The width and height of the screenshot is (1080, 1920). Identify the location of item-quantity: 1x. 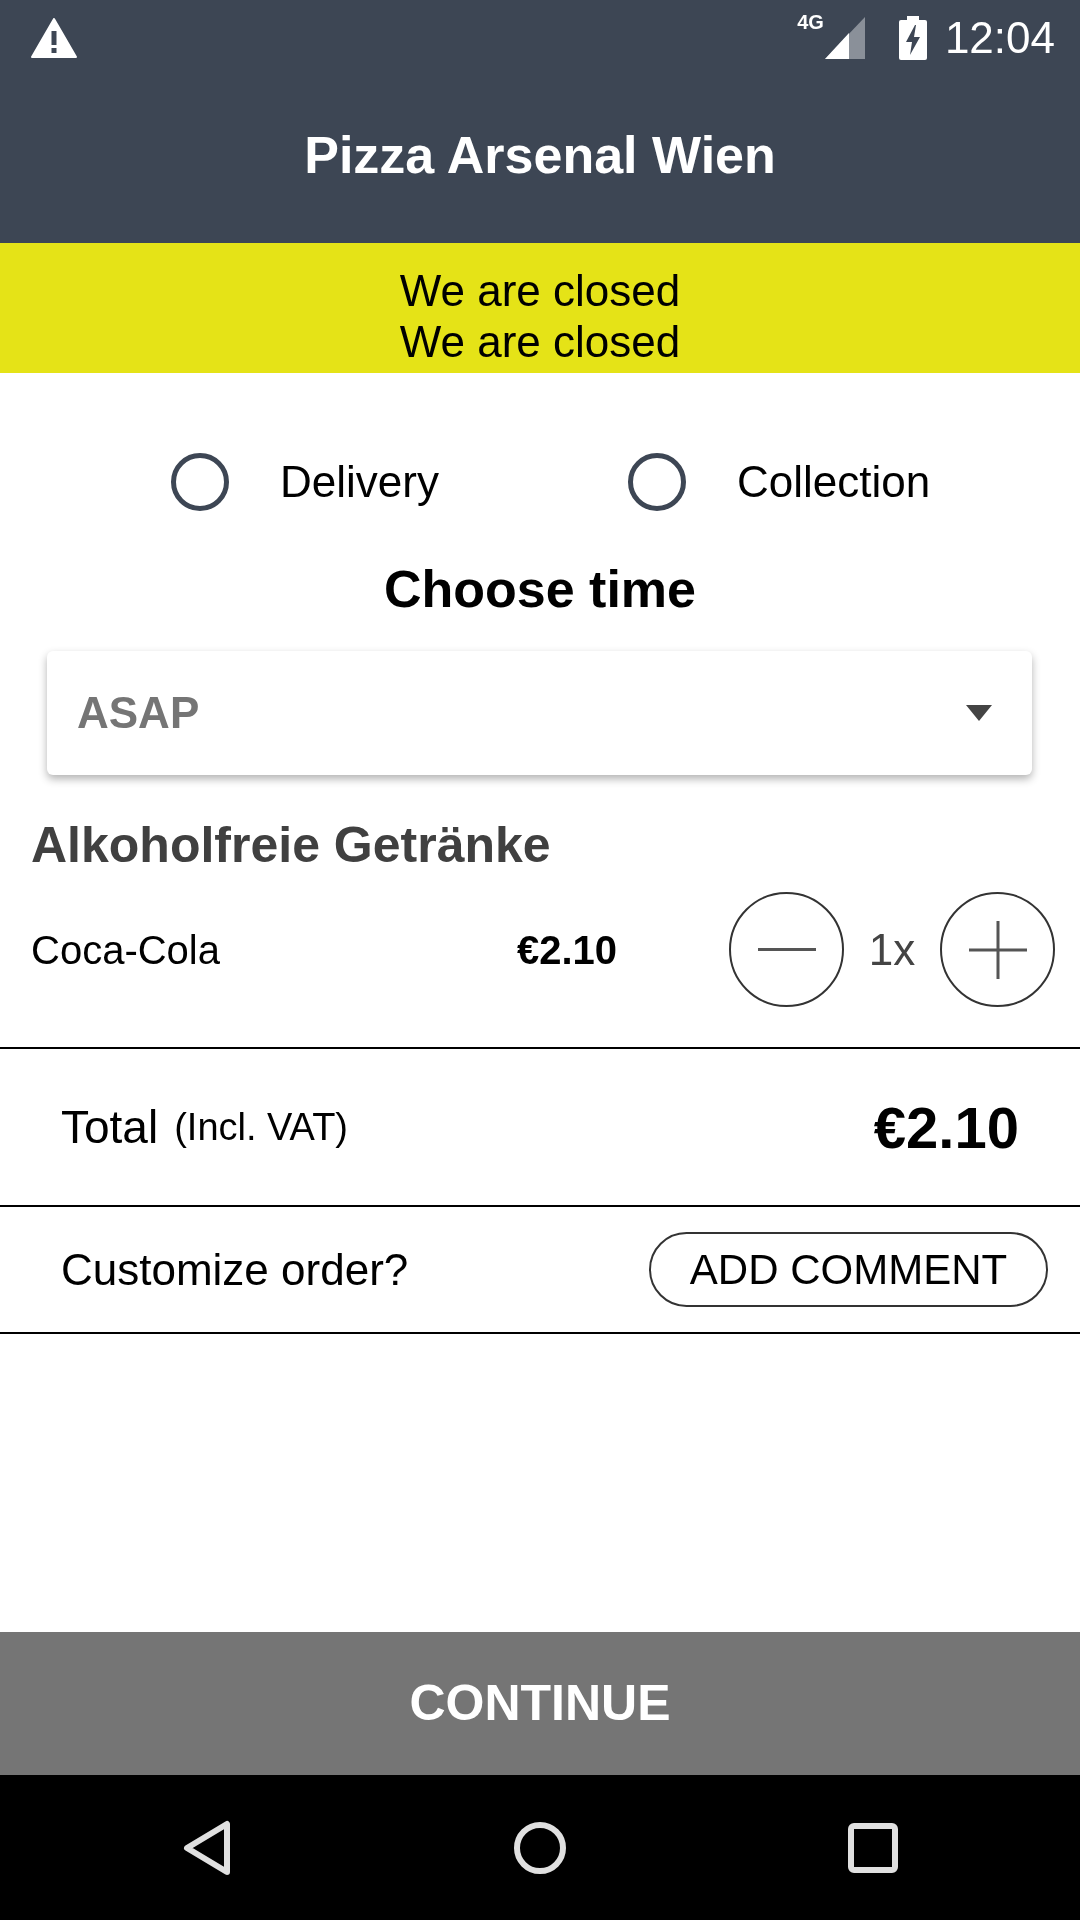
(892, 949).